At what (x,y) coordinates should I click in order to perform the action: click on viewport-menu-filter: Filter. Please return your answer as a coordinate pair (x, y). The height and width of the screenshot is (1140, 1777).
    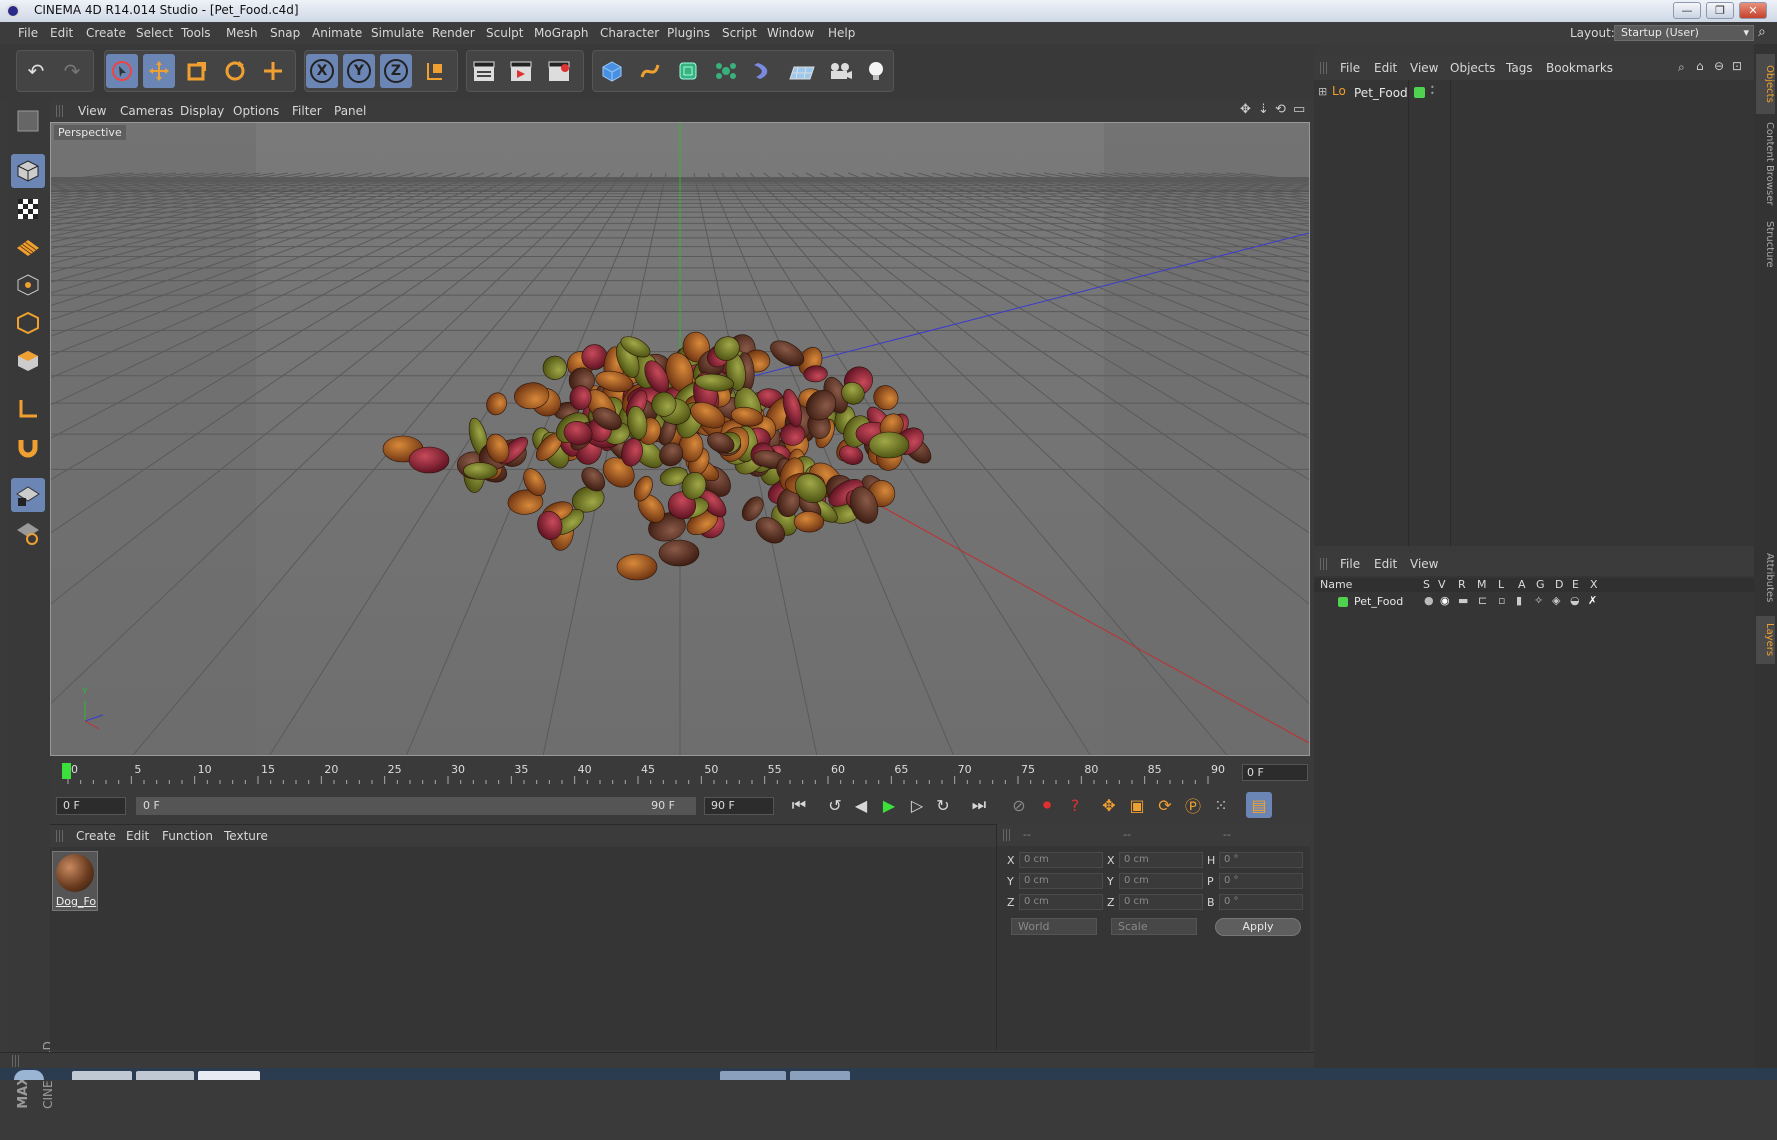
    Looking at the image, I should click on (307, 111).